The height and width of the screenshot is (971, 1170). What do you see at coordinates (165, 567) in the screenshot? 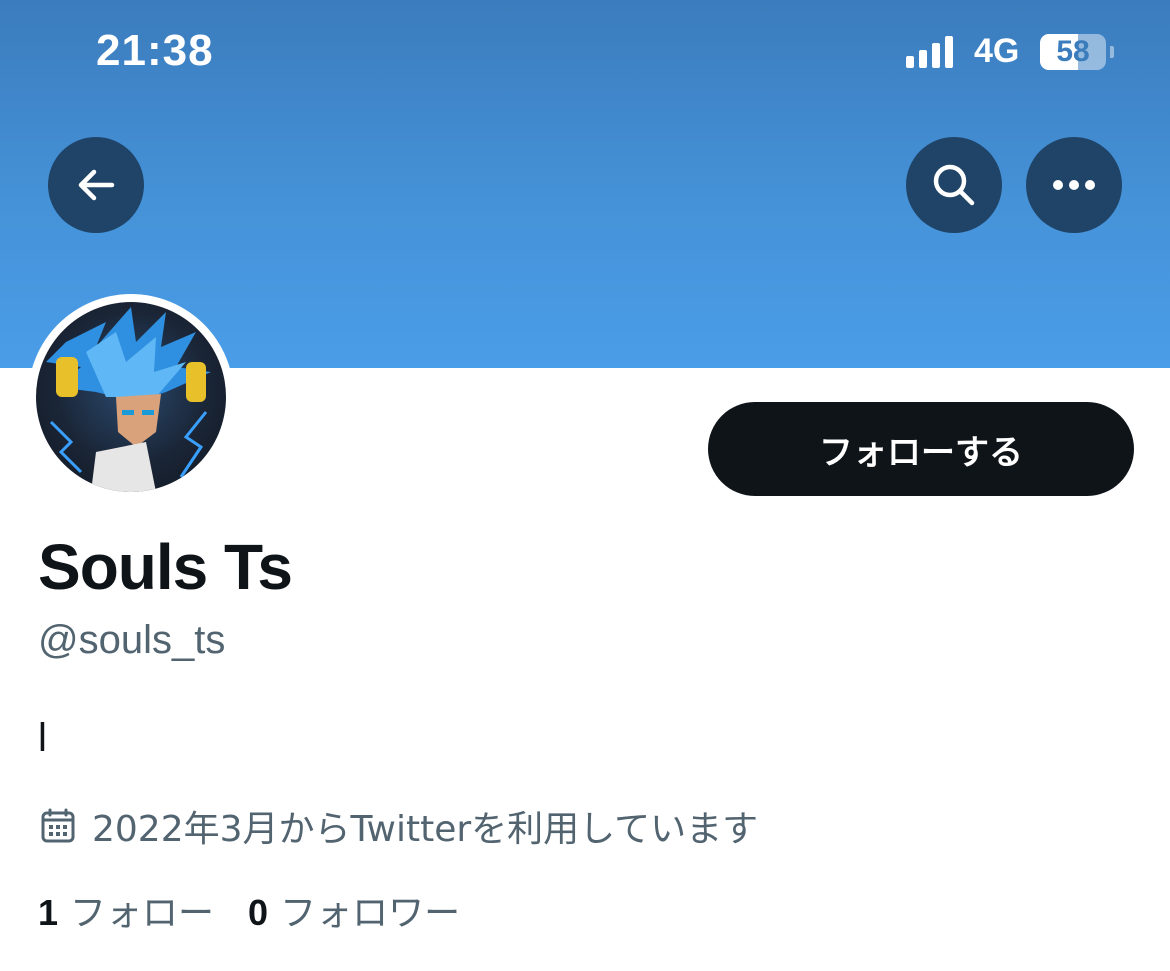
I see `profile-display-name: Souls Ts` at bounding box center [165, 567].